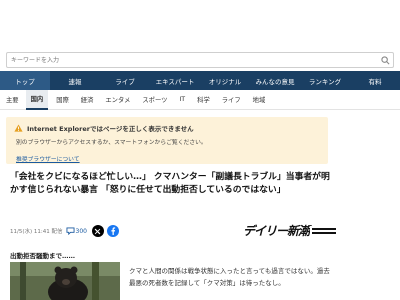 The width and height of the screenshot is (400, 300). I want to click on search-button, so click(385, 60).